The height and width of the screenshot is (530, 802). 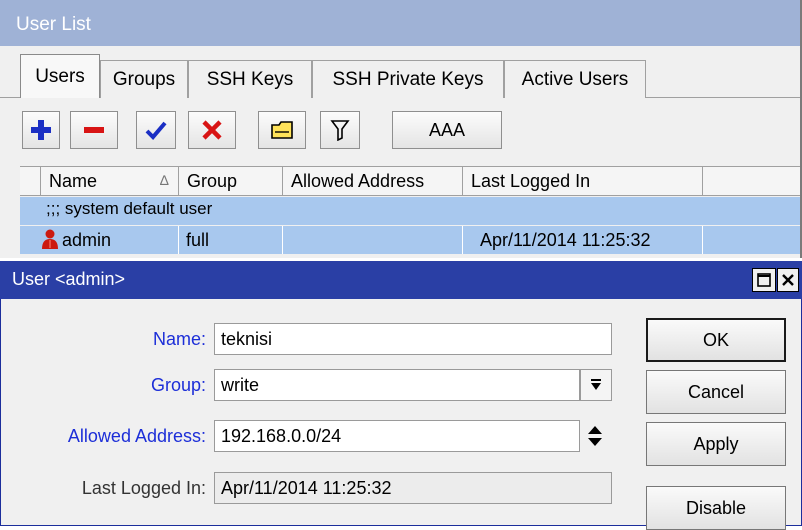 I want to click on user-icon, so click(x=50, y=241).